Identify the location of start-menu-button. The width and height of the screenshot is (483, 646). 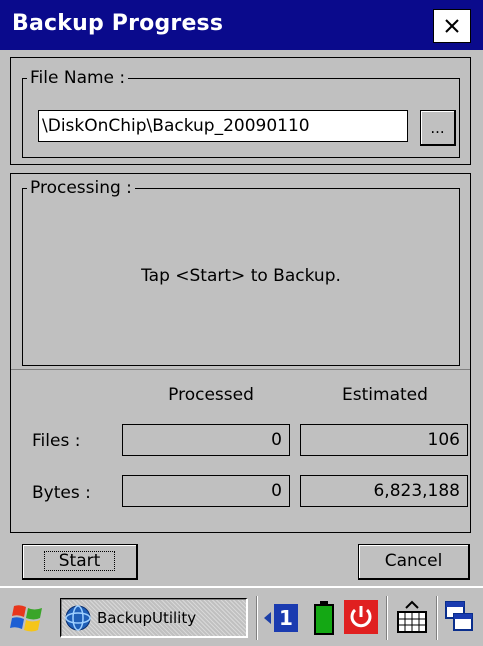
(28, 618).